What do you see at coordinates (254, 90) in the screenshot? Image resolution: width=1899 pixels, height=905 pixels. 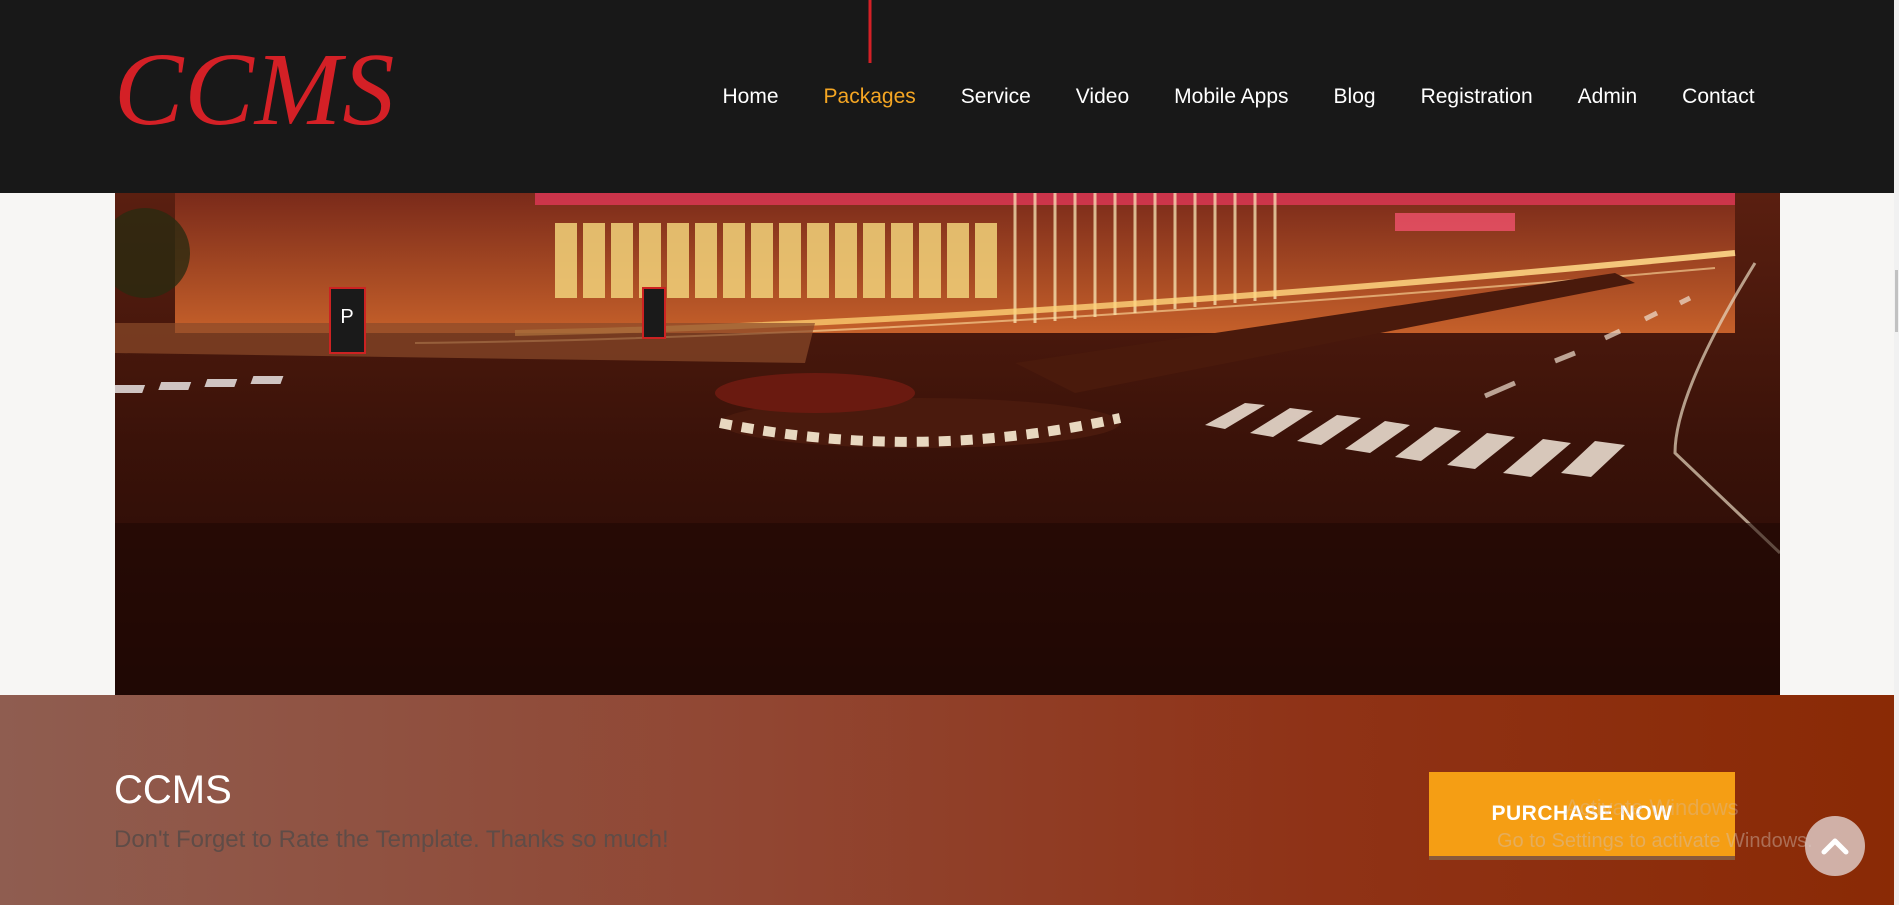 I see `site-logo: CCMS` at bounding box center [254, 90].